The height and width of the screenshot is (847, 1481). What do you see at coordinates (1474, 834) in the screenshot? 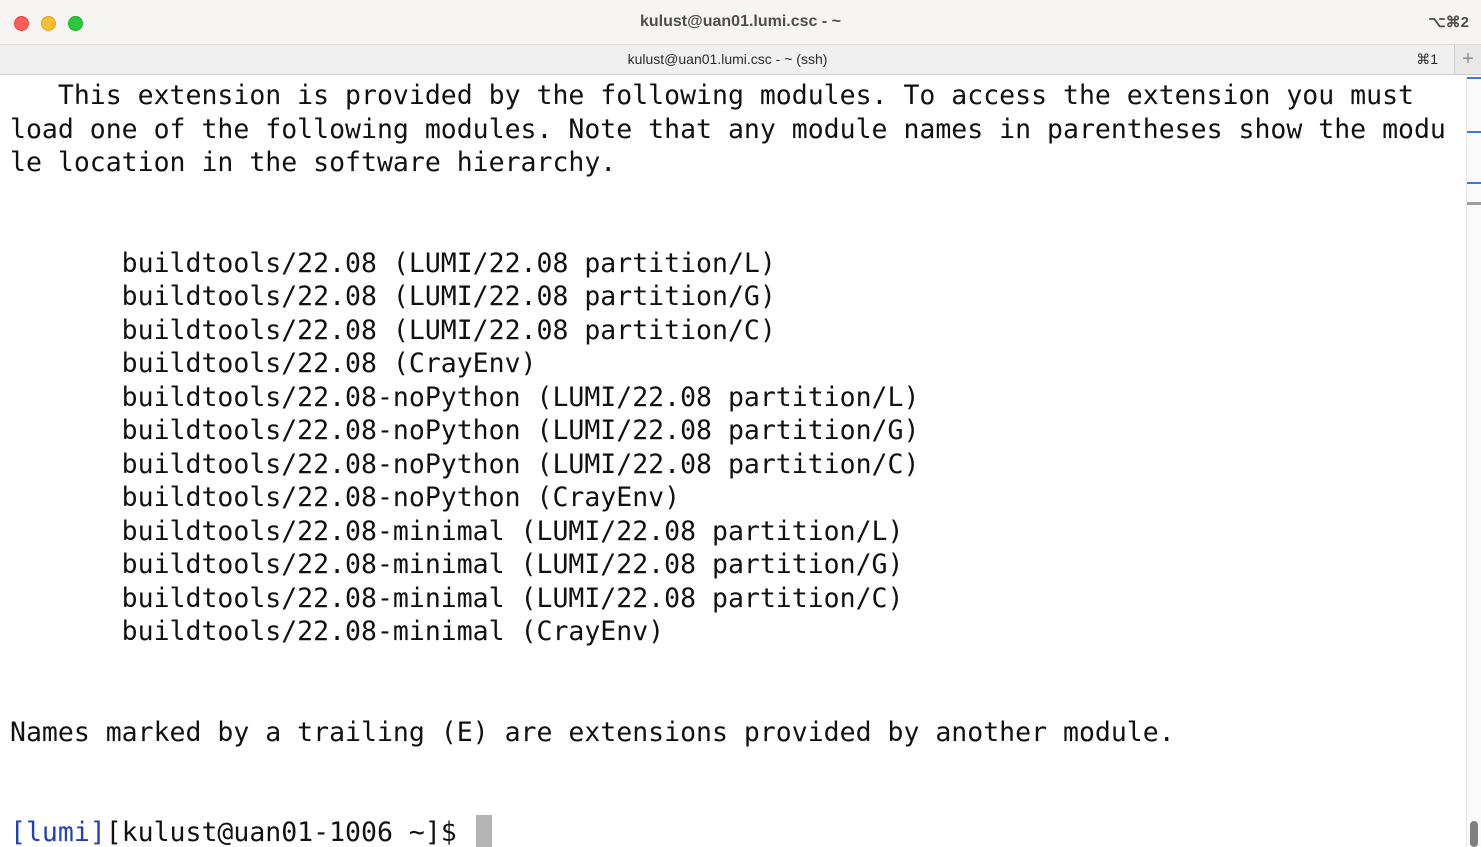
I see `scrollbar-thumb` at bounding box center [1474, 834].